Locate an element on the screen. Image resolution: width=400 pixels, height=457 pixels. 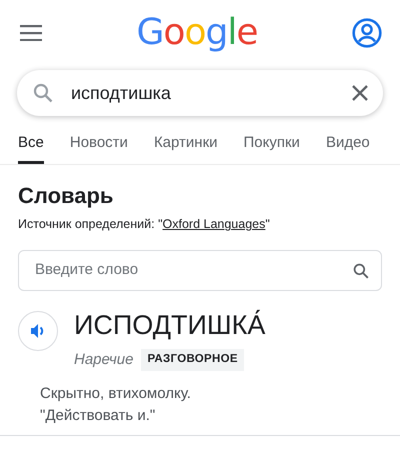
section-title: Словарь is located at coordinates (66, 196).